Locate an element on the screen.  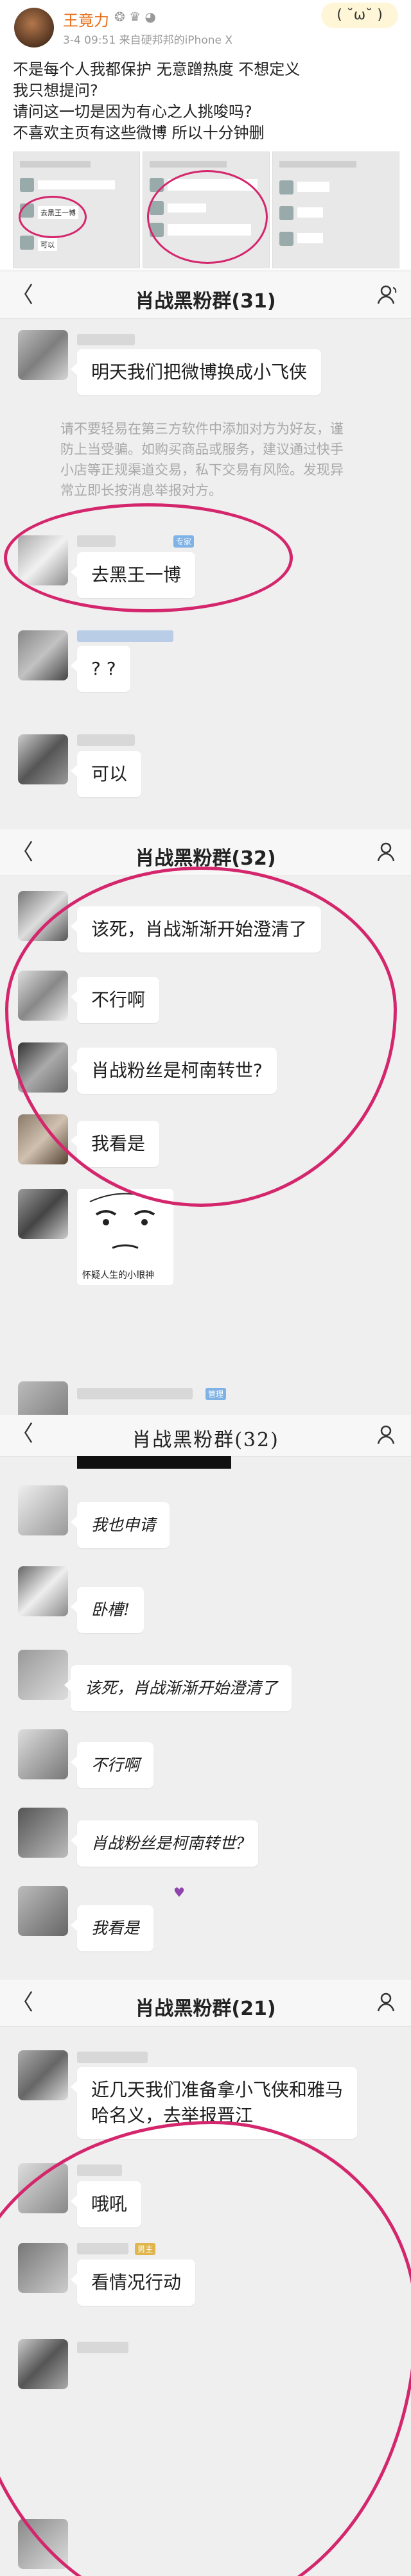
heart-icon: ♥ is located at coordinates (179, 1893).